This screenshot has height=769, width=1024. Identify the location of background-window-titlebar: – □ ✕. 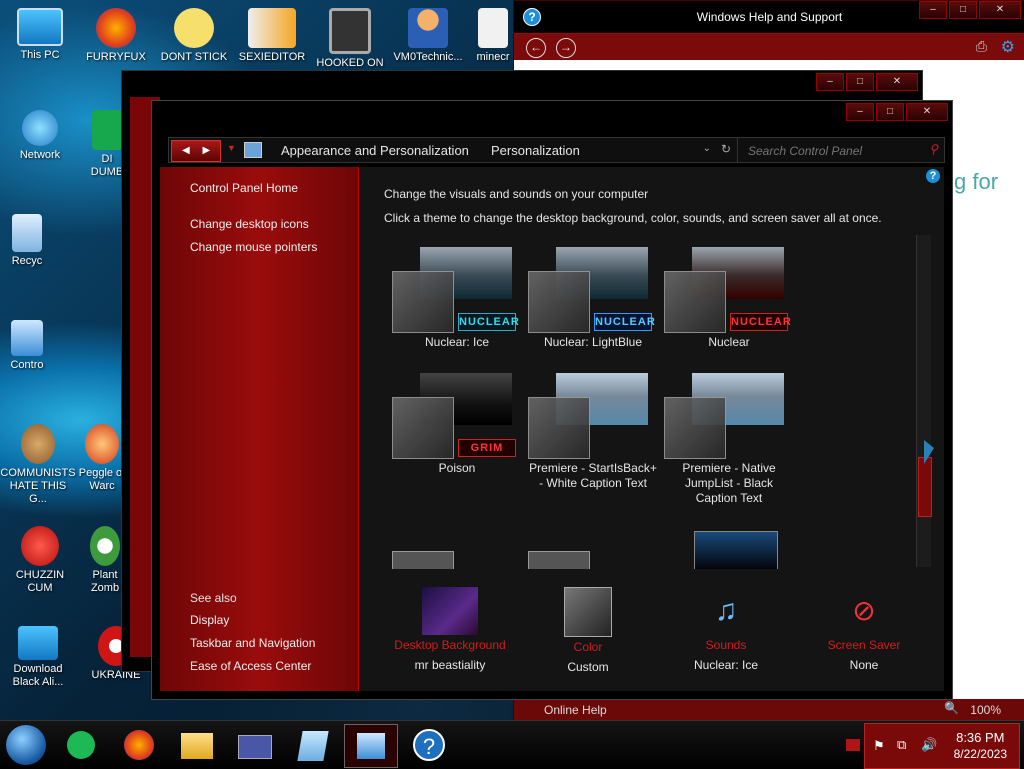
(522, 83).